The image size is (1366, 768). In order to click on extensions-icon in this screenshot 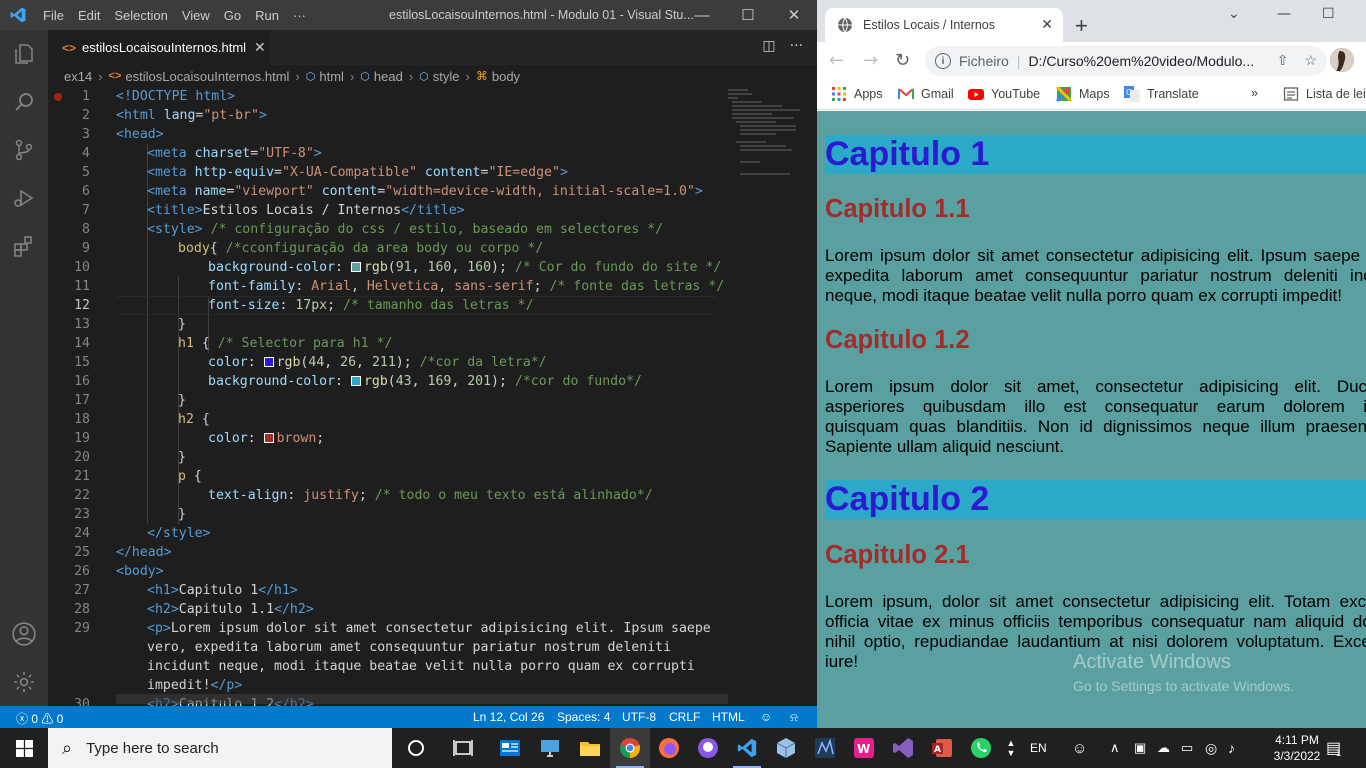, I will do `click(24, 246)`.